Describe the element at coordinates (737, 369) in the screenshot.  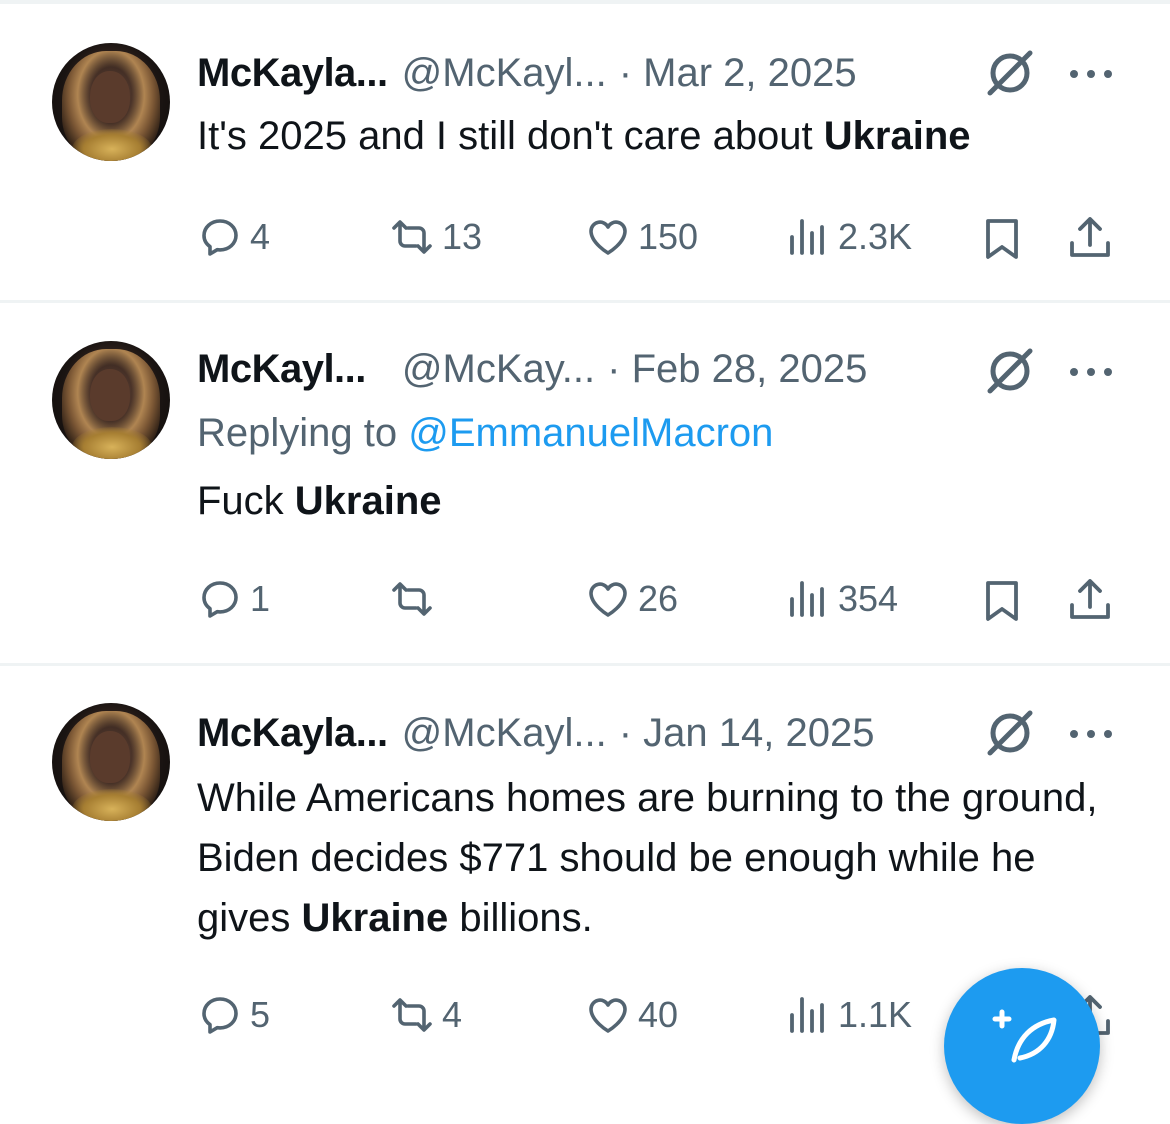
I see `post-date: · Feb 28, 2025` at that location.